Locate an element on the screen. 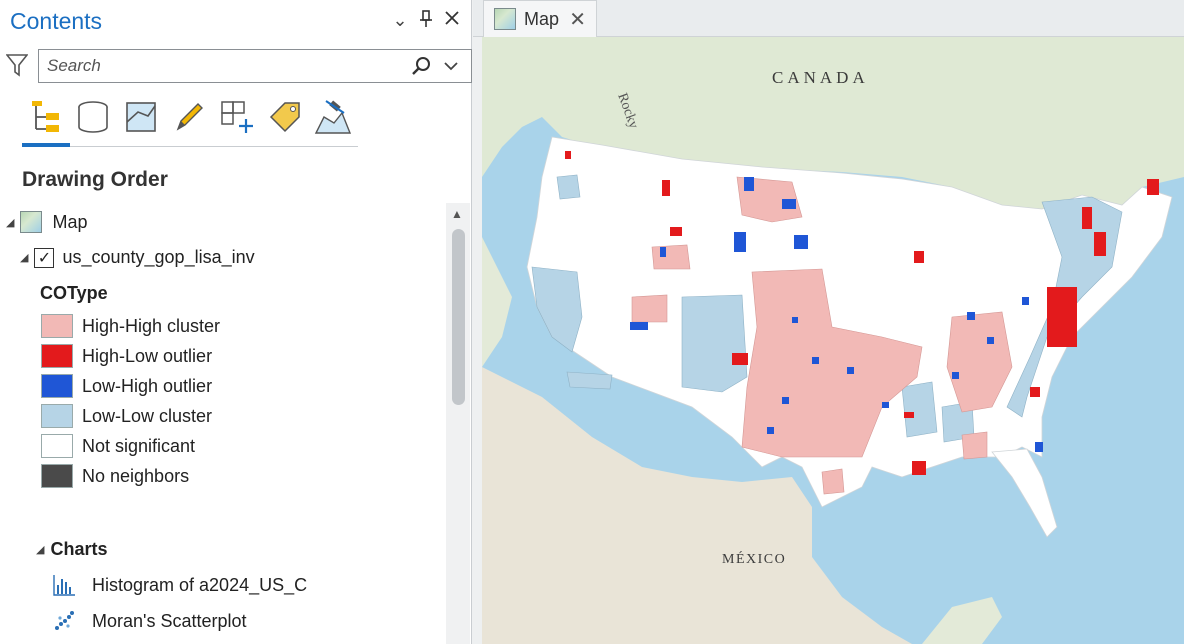 The image size is (1184, 644). legend-item: Not significant is located at coordinates (118, 446).